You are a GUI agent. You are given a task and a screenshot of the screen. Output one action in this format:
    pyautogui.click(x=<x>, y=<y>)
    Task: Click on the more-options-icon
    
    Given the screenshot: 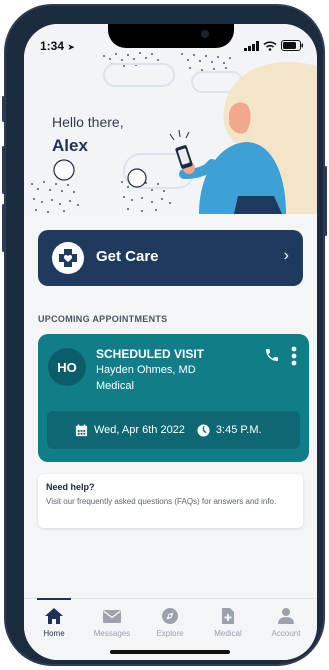 What is the action you would take?
    pyautogui.click(x=294, y=356)
    